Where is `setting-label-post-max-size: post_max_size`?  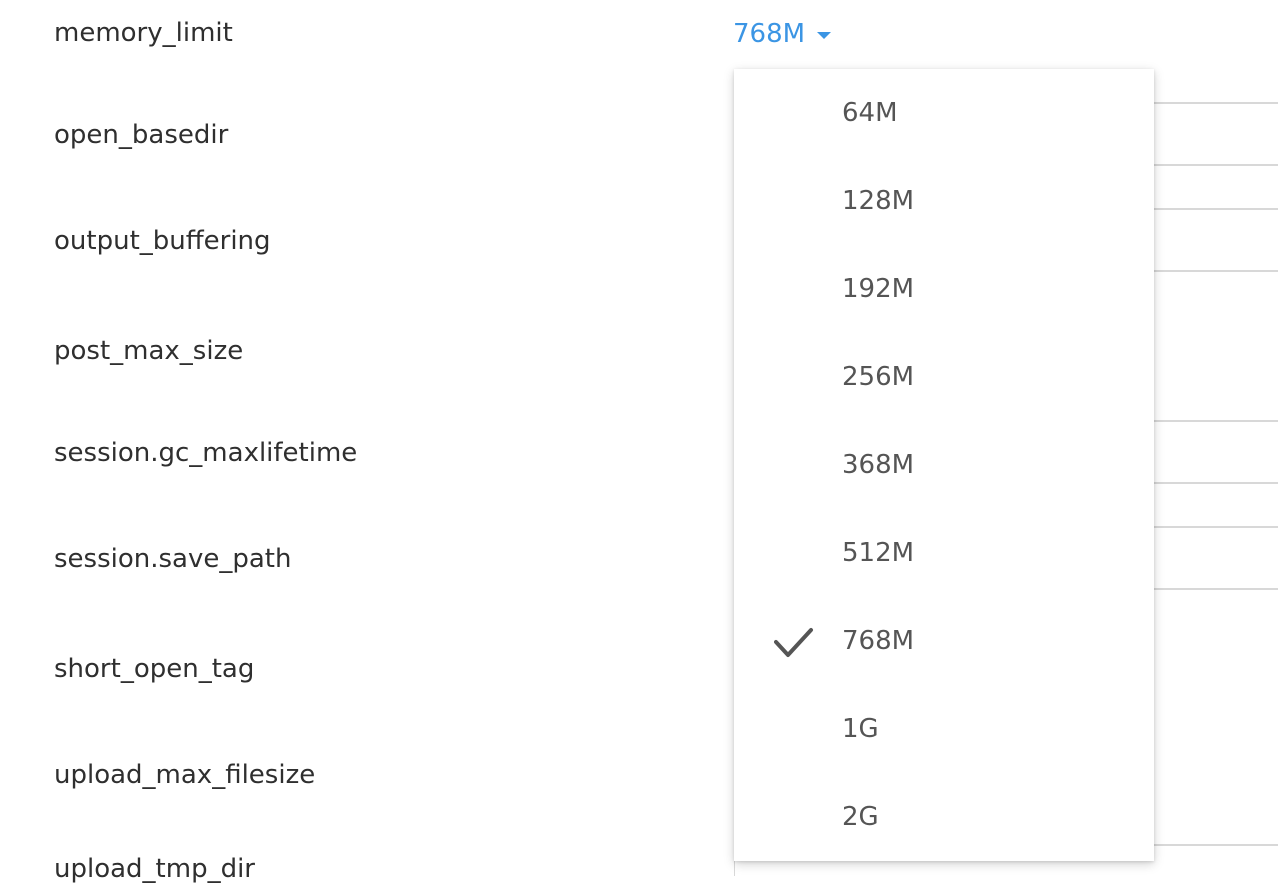
setting-label-post-max-size: post_max_size is located at coordinates (149, 351).